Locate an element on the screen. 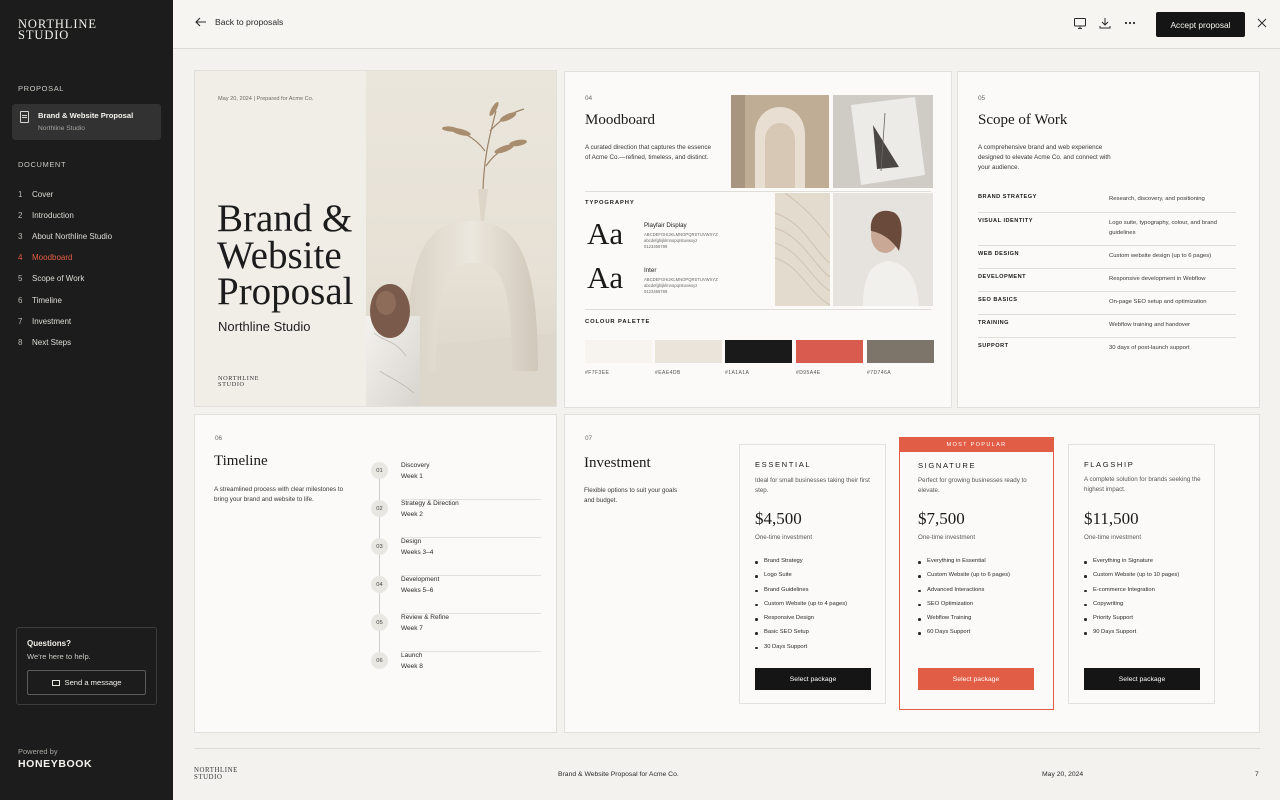  glyph-line: 0123456789 is located at coordinates (656, 291).